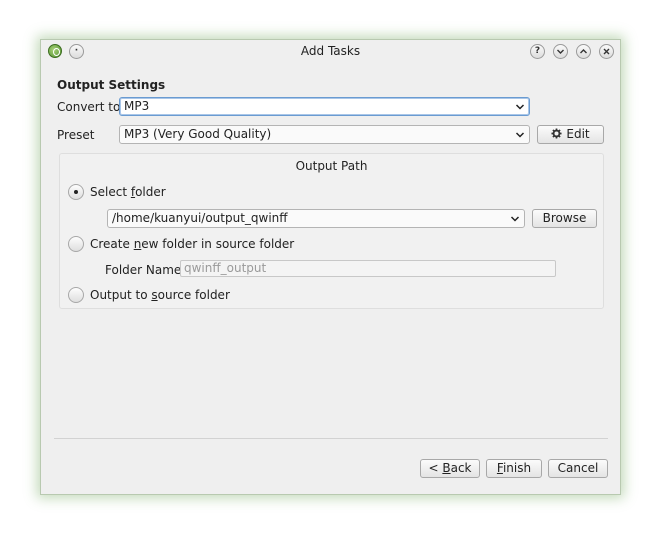 This screenshot has width=661, height=535. What do you see at coordinates (324, 106) in the screenshot?
I see `convert-to-combobox: MP3` at bounding box center [324, 106].